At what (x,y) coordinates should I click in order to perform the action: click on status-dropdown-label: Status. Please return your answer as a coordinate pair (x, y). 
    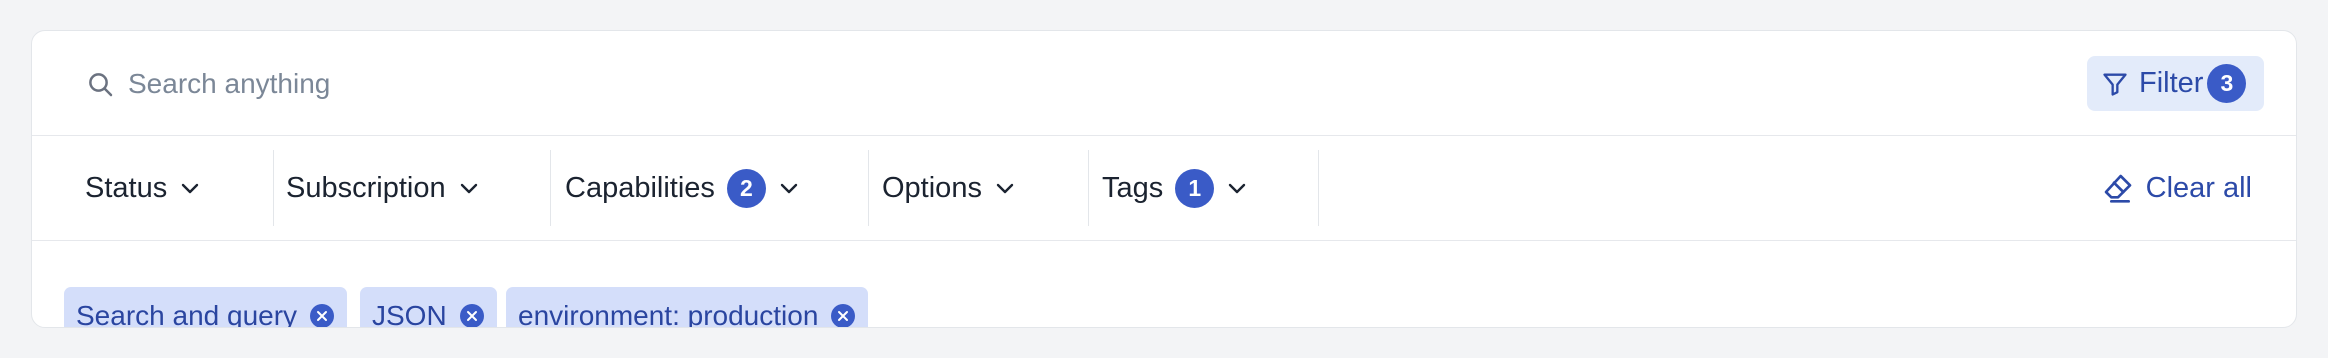
    Looking at the image, I should click on (126, 187).